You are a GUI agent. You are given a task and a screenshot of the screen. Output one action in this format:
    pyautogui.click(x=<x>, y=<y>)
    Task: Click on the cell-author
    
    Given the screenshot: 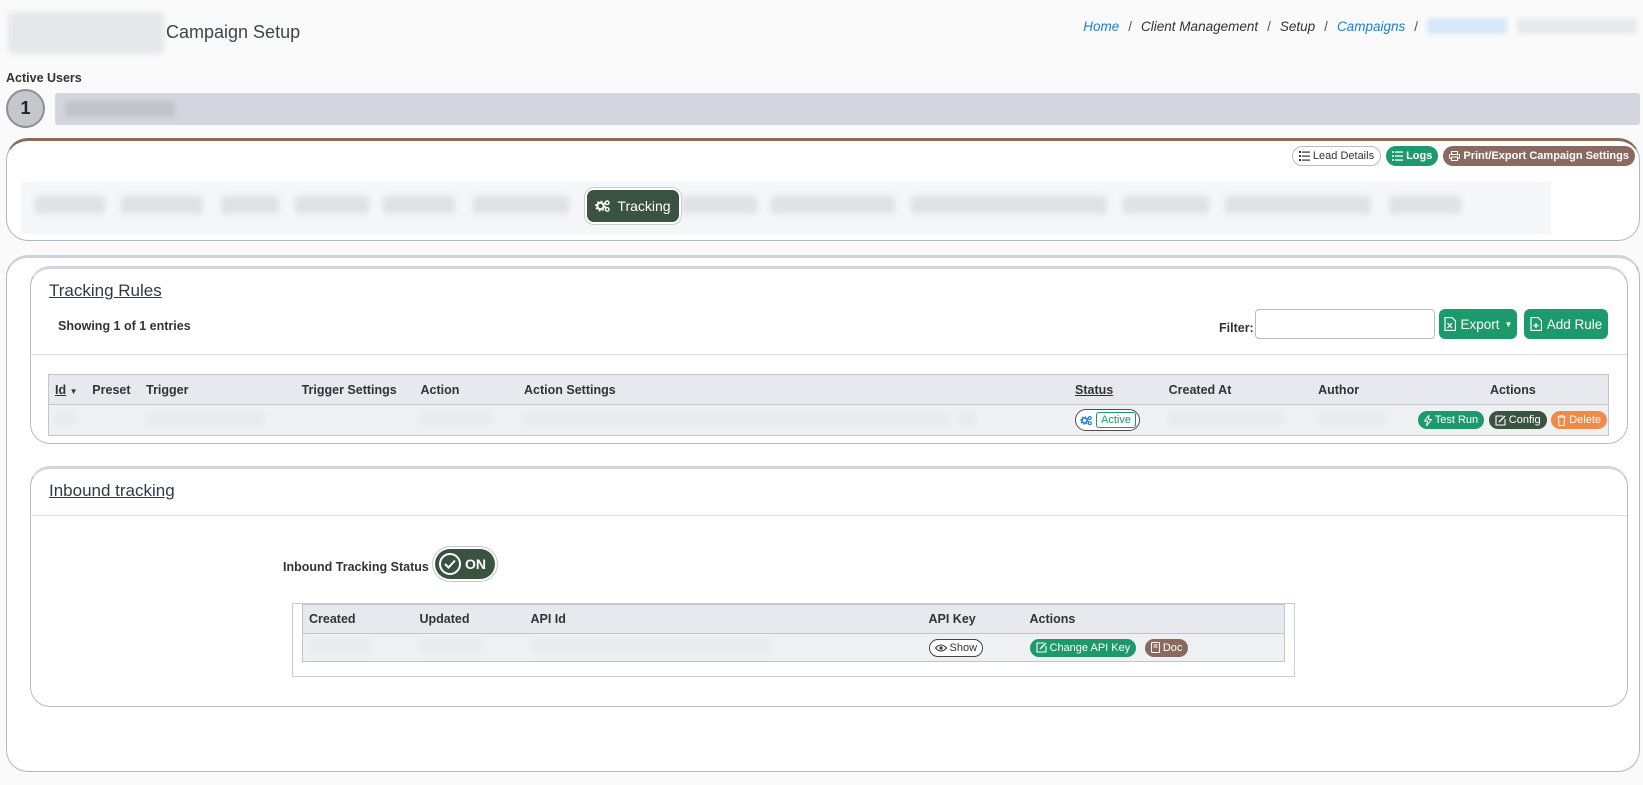 What is the action you would take?
    pyautogui.click(x=1362, y=420)
    